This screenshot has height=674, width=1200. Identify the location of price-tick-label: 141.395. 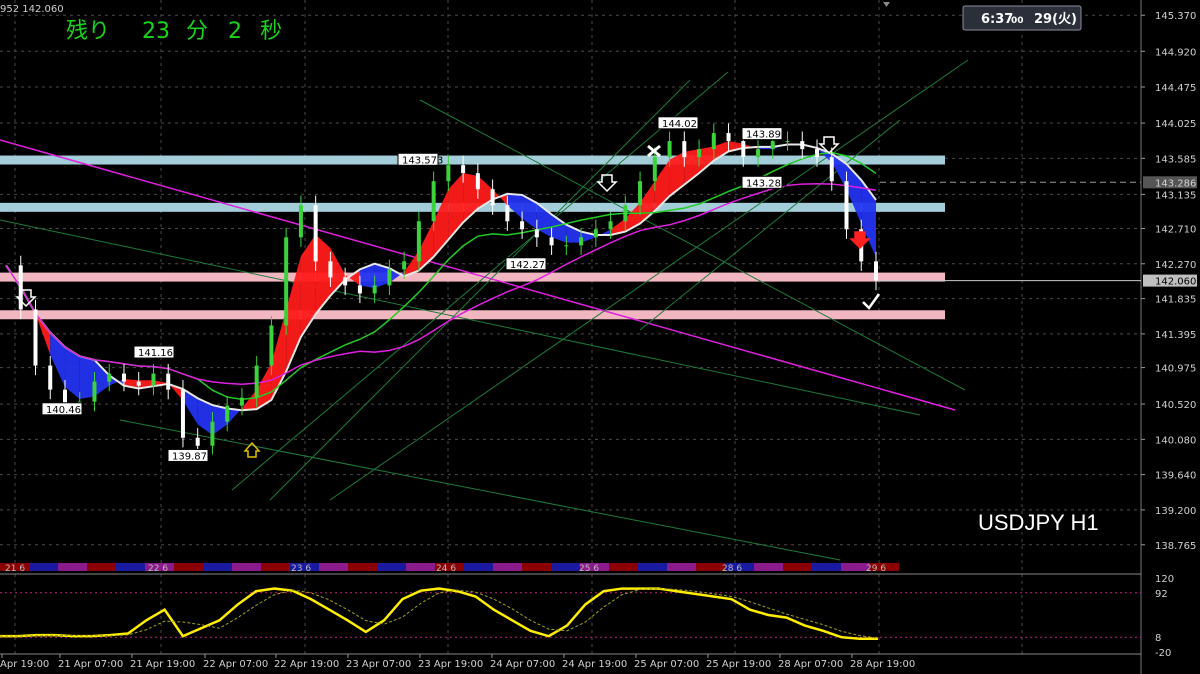
(1175, 335).